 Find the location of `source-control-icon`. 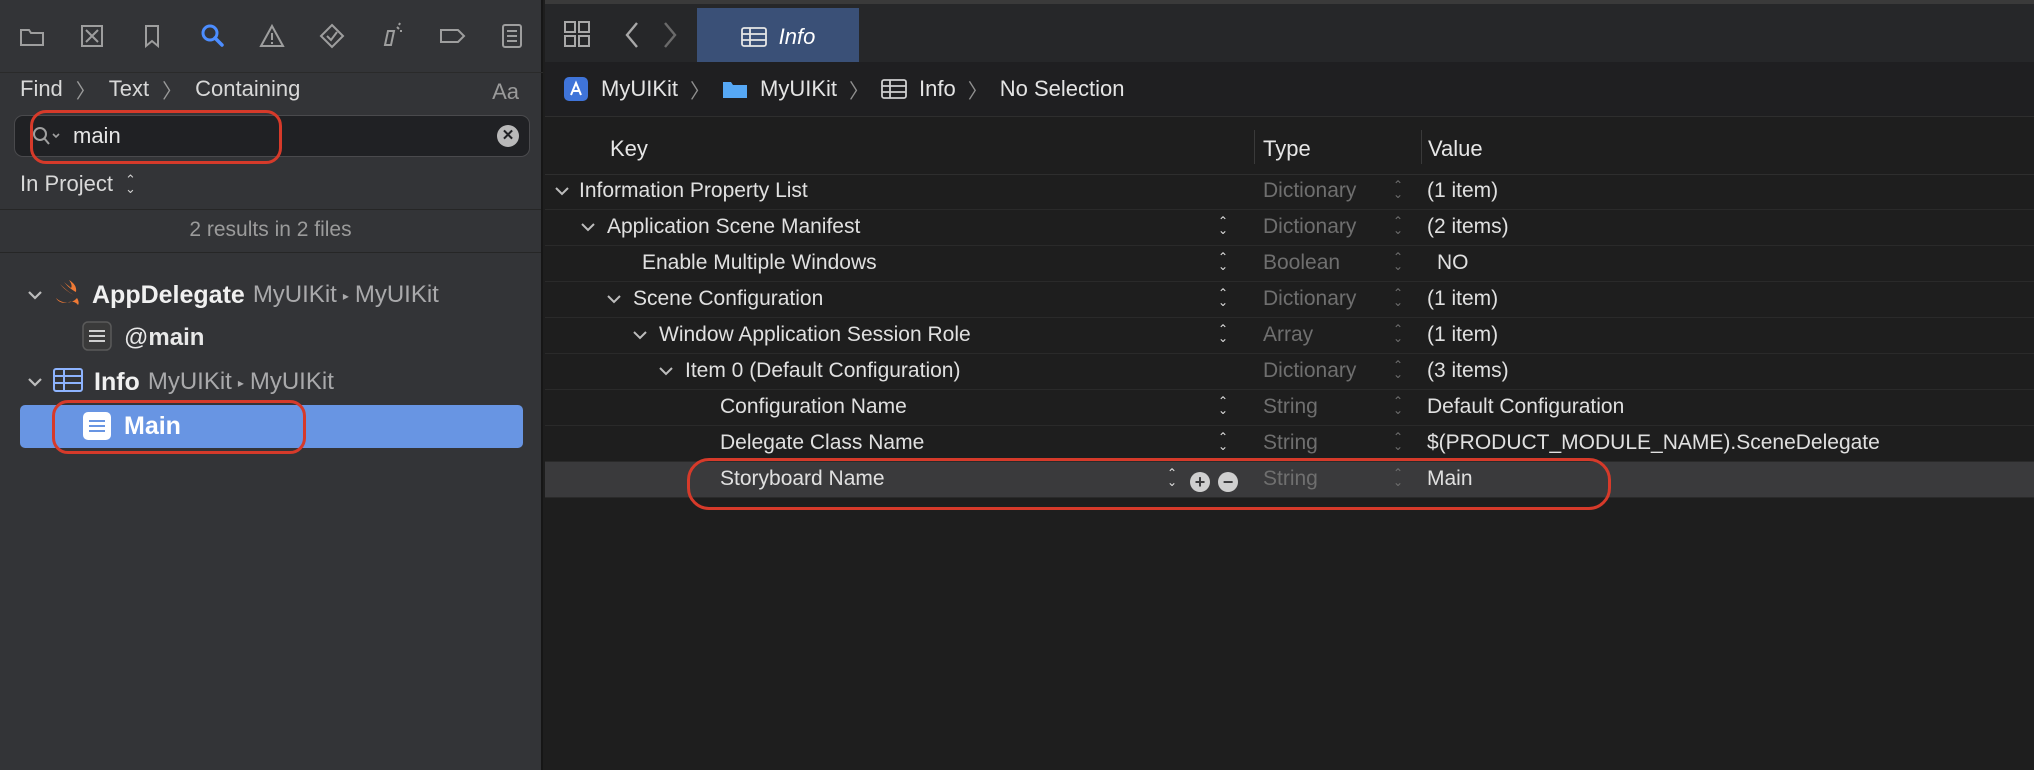

source-control-icon is located at coordinates (92, 36).